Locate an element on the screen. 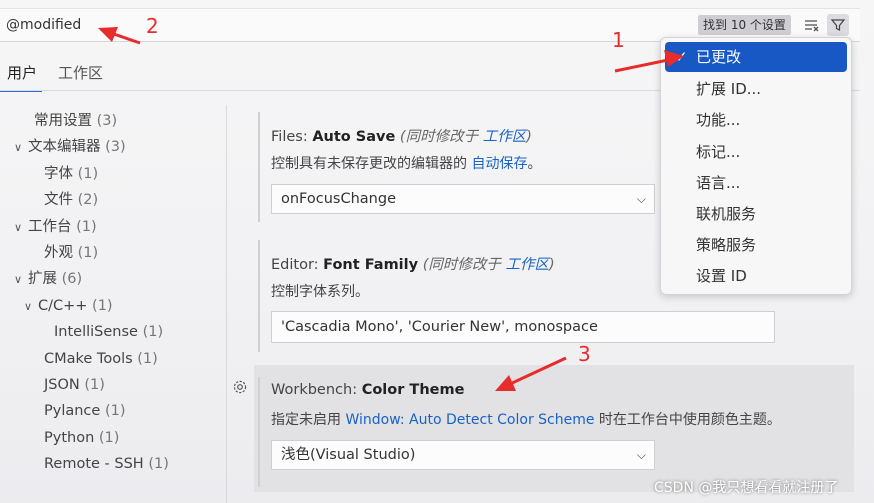  tree-item-label: IntelliSense is located at coordinates (96, 332).